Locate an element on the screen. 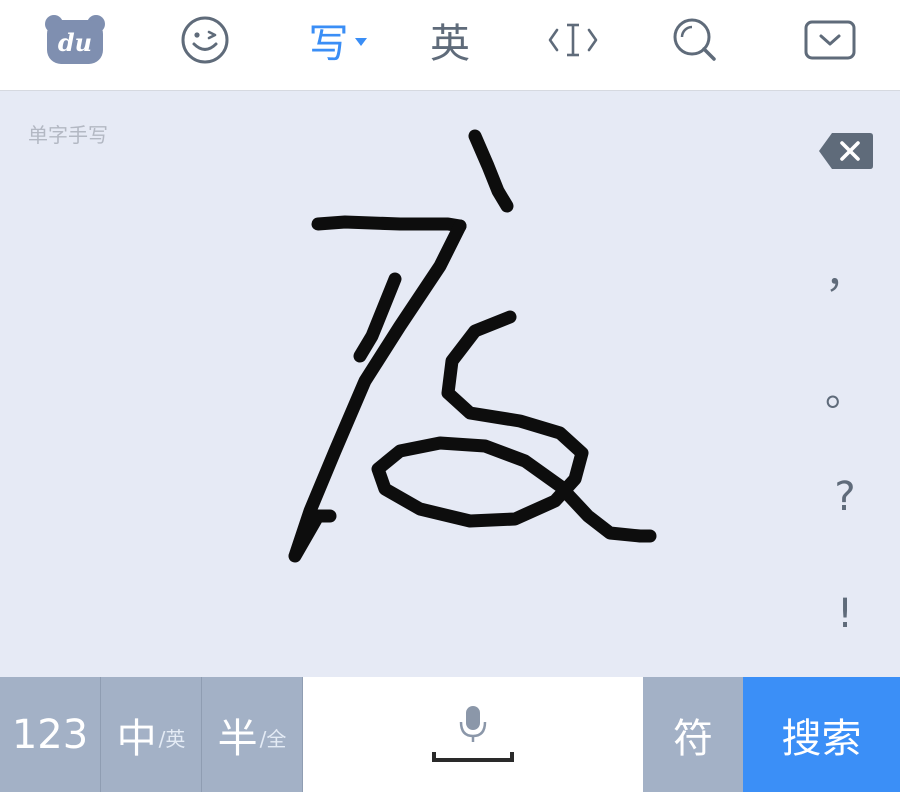  handwriting-mode-button: 写 is located at coordinates (337, 40).